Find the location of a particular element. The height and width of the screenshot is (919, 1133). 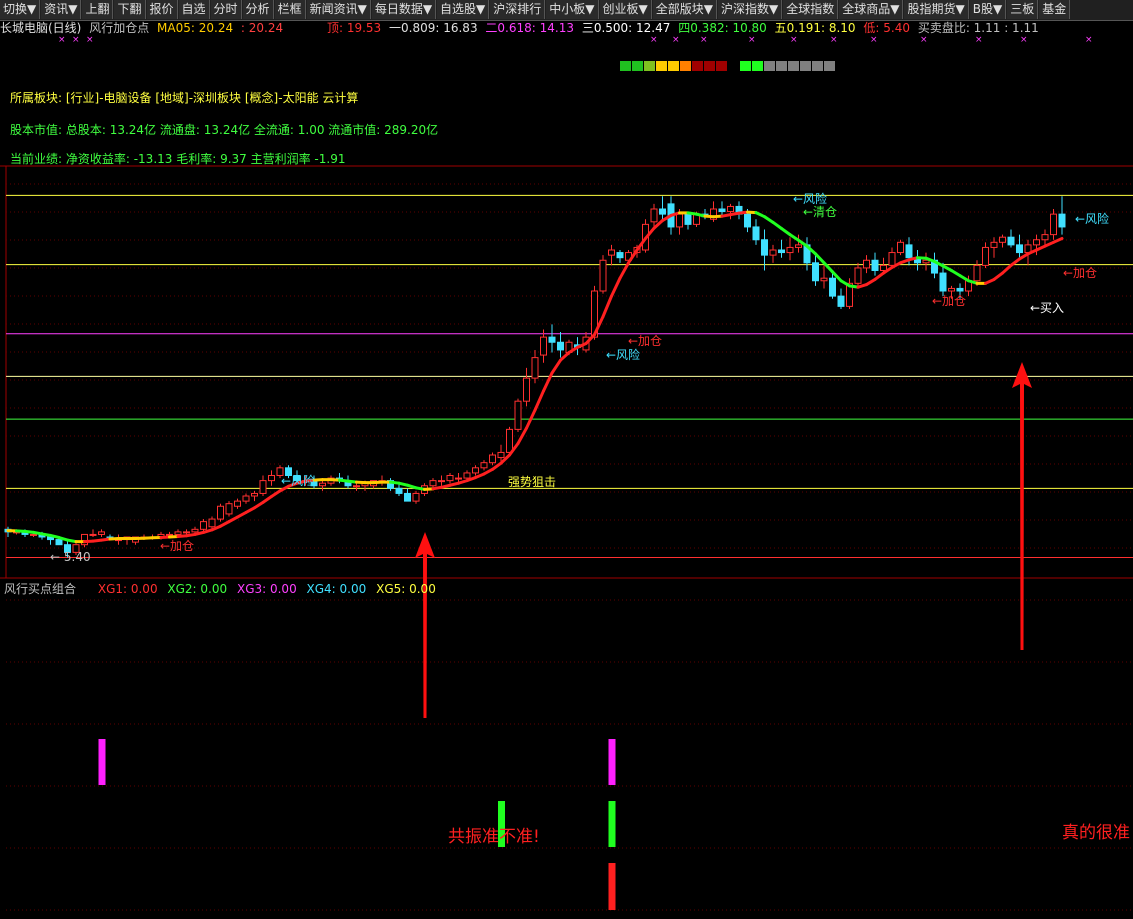

level-top: 顶: 19.53 is located at coordinates (354, 28).